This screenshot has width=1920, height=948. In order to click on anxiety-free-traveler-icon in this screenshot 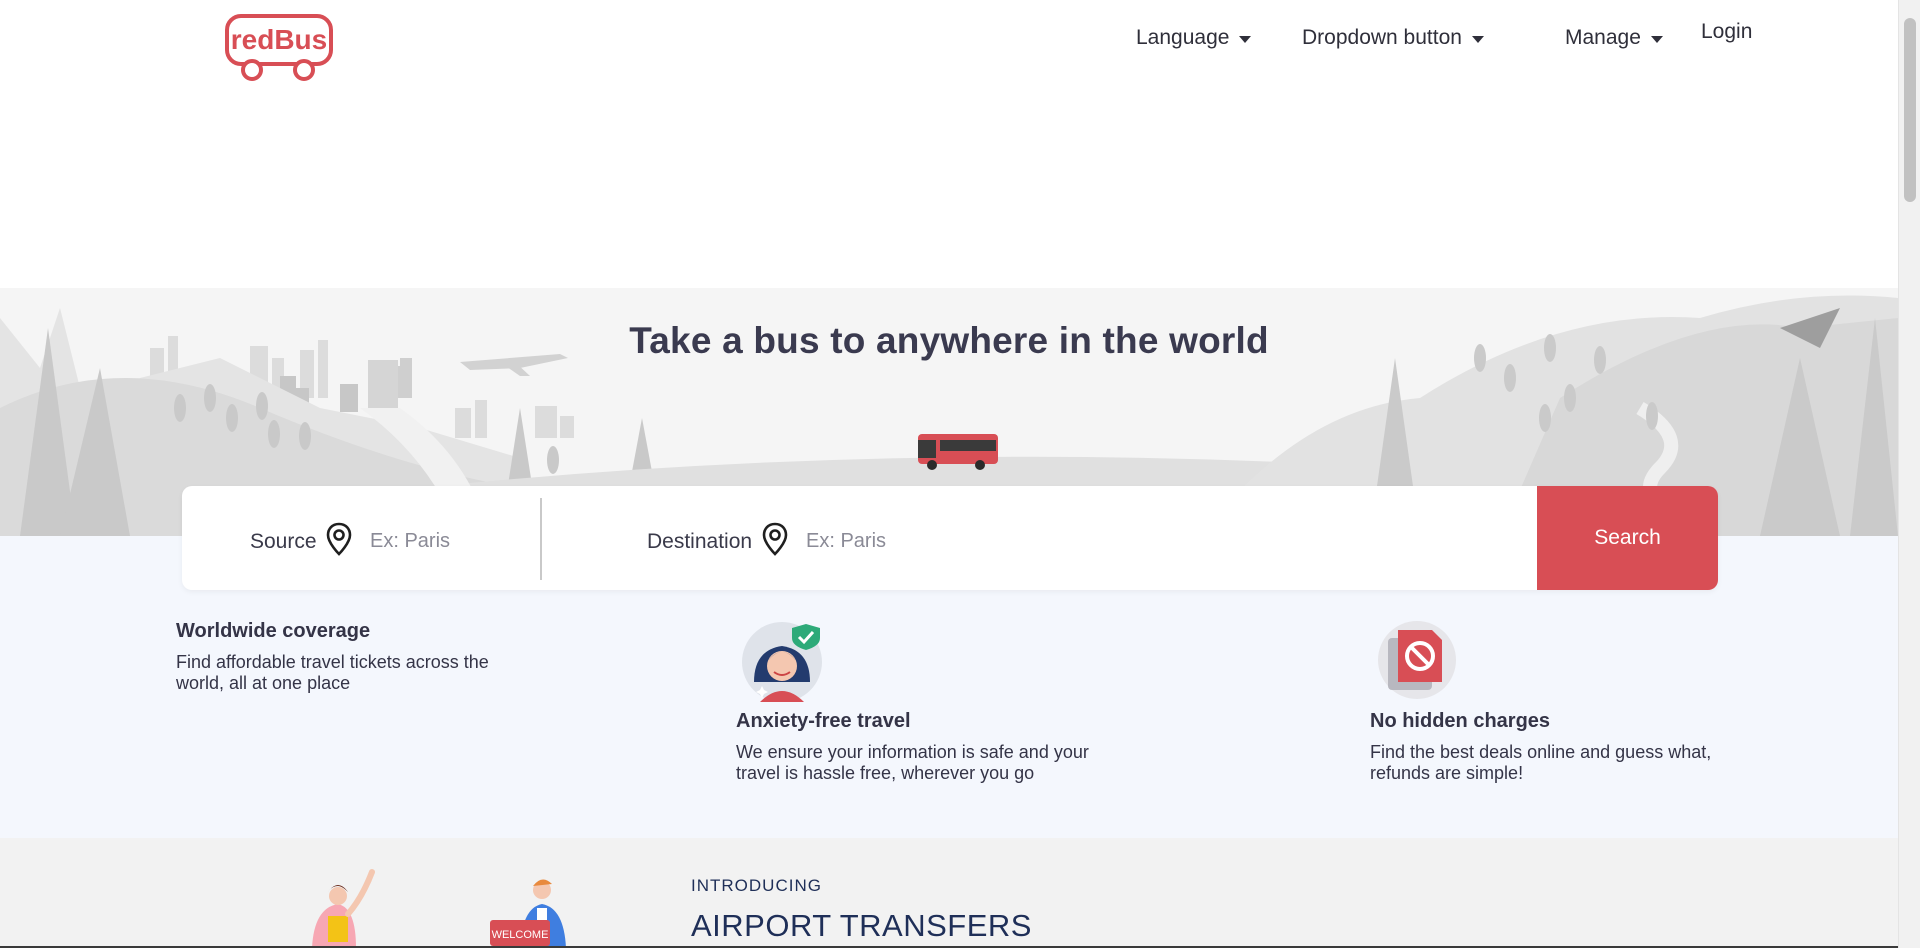, I will do `click(782, 662)`.